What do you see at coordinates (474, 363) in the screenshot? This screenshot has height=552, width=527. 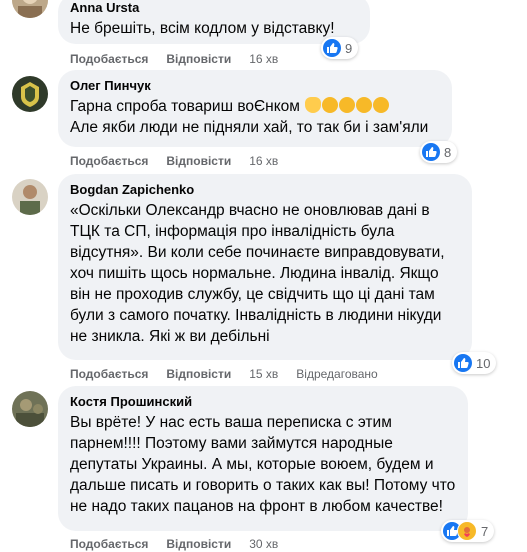 I see `reaction-summary: 10` at bounding box center [474, 363].